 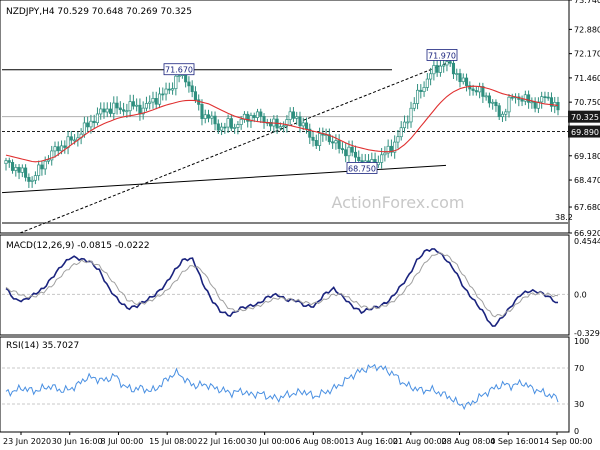 What do you see at coordinates (587, 207) in the screenshot?
I see `y-tick-label: 67.680` at bounding box center [587, 207].